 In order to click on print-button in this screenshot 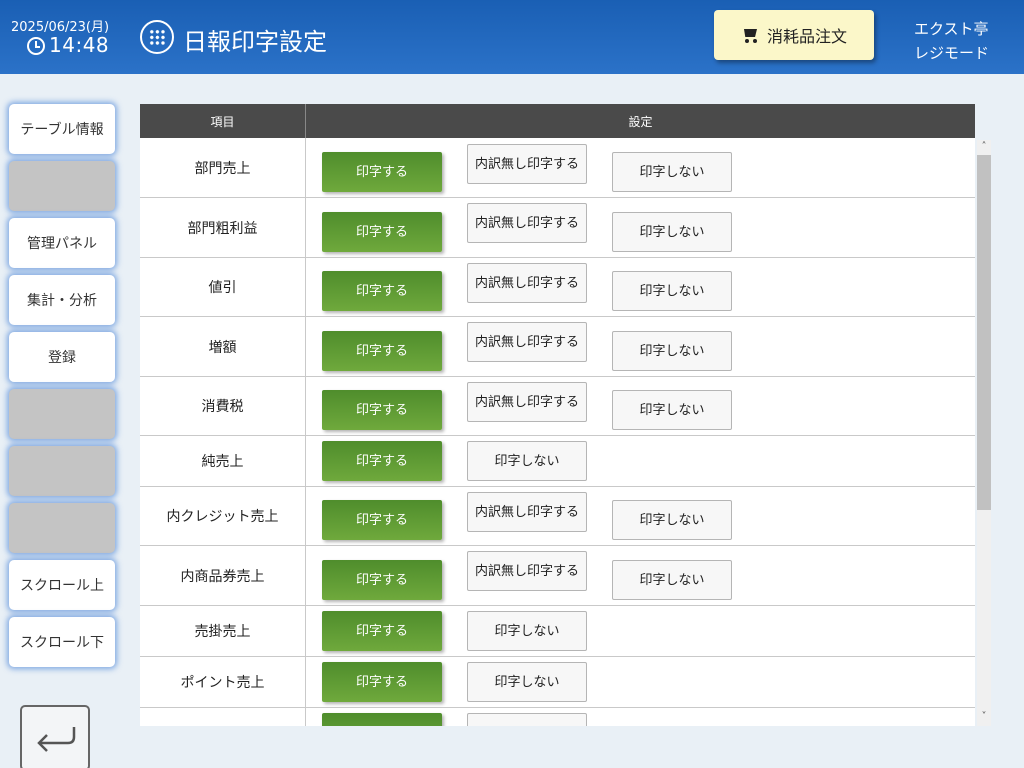, I will do `click(382, 719)`.